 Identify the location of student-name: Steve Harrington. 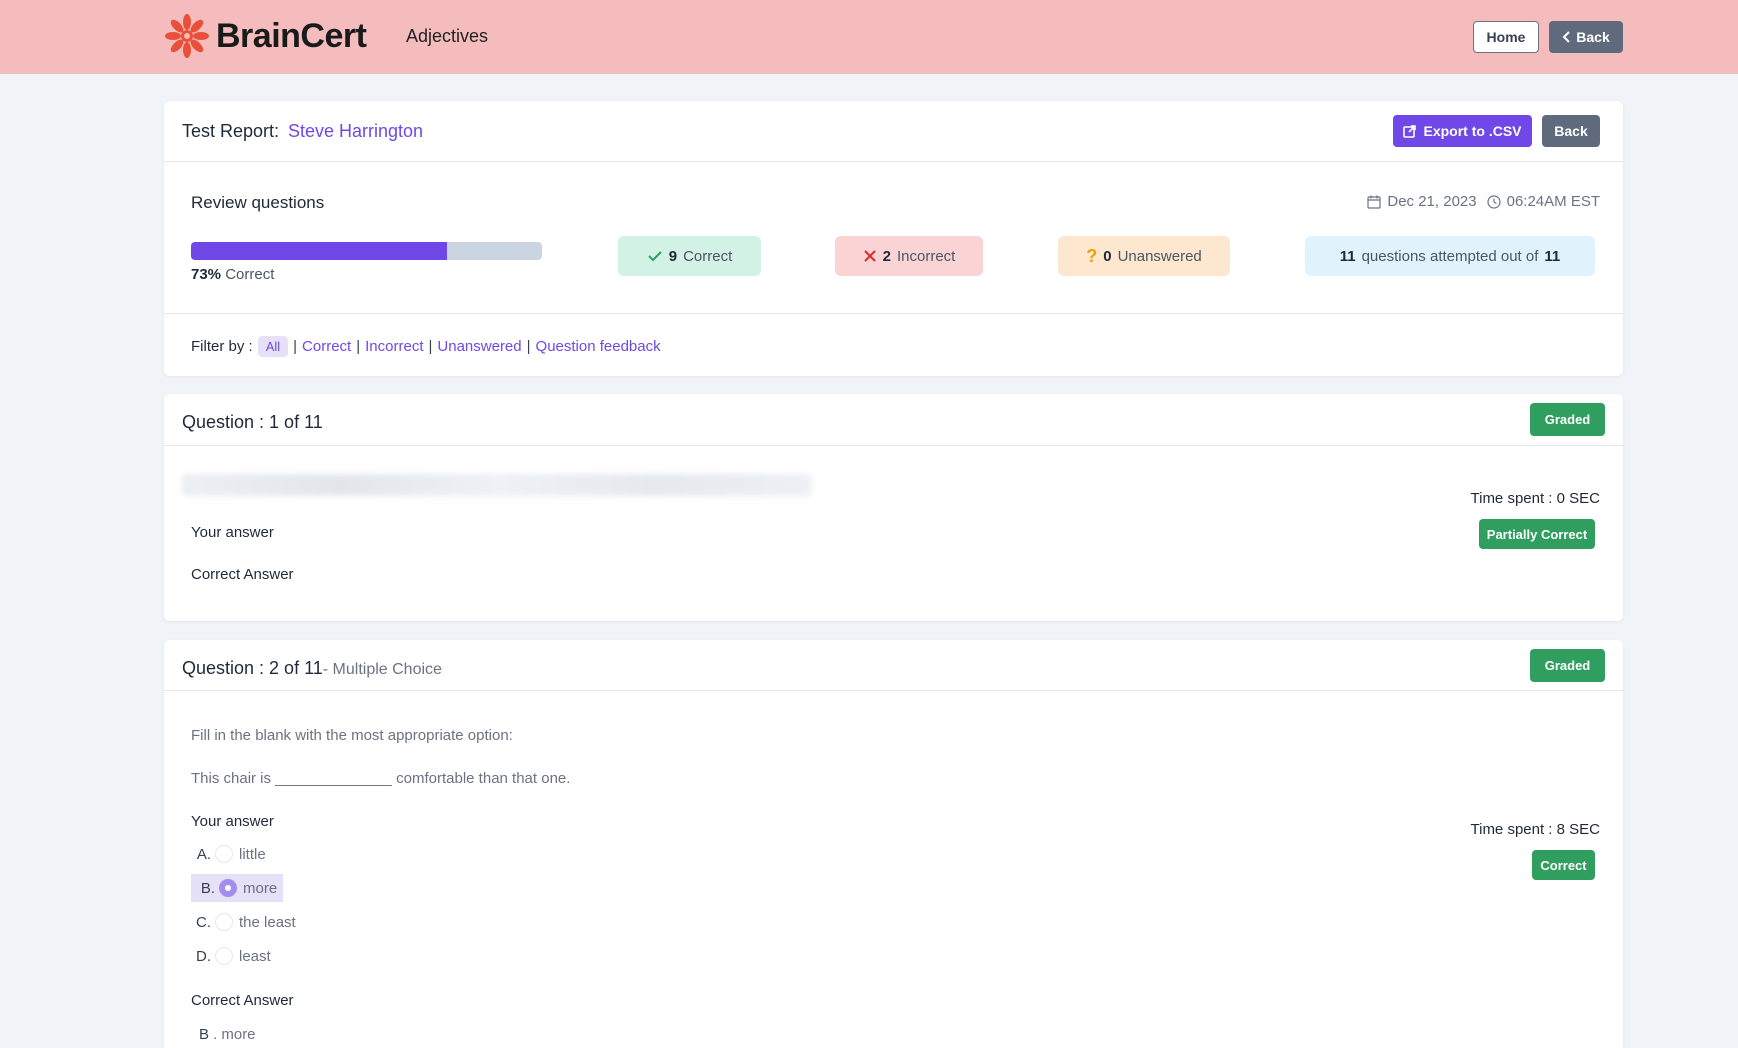
(356, 131).